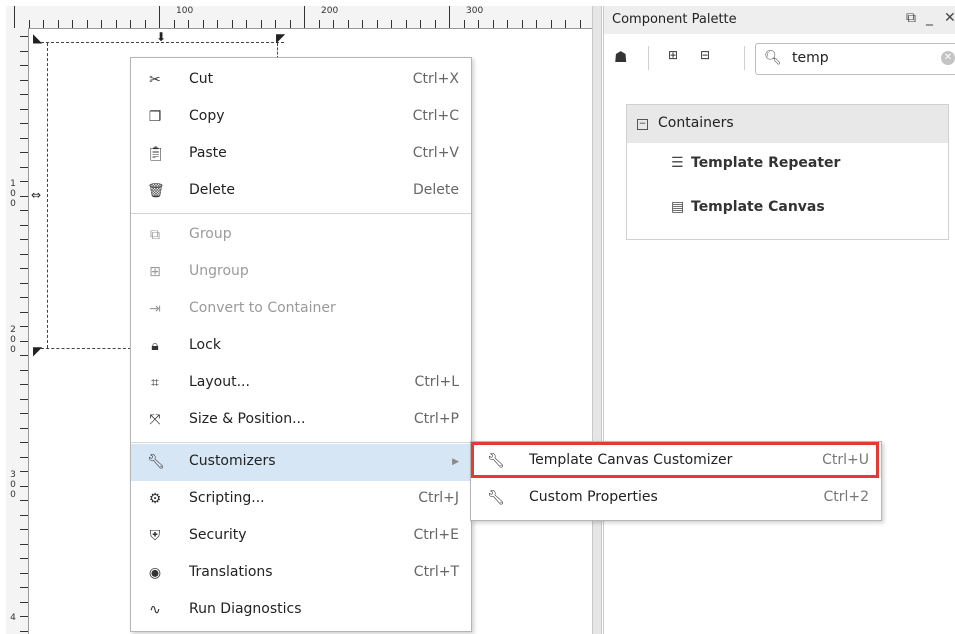 This screenshot has width=955, height=634. What do you see at coordinates (245, 609) in the screenshot?
I see `menu-item-label: Run Diagnostics` at bounding box center [245, 609].